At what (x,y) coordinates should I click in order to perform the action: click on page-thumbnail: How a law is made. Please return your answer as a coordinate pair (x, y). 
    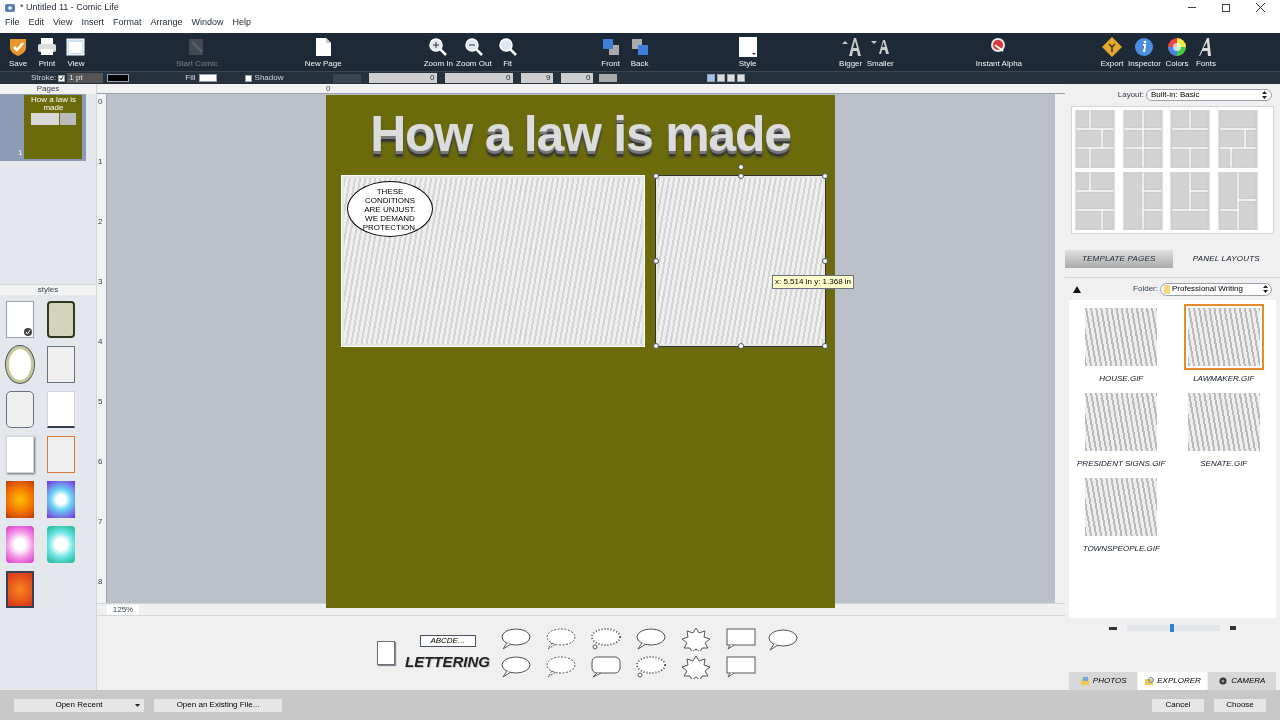
    Looking at the image, I should click on (53, 127).